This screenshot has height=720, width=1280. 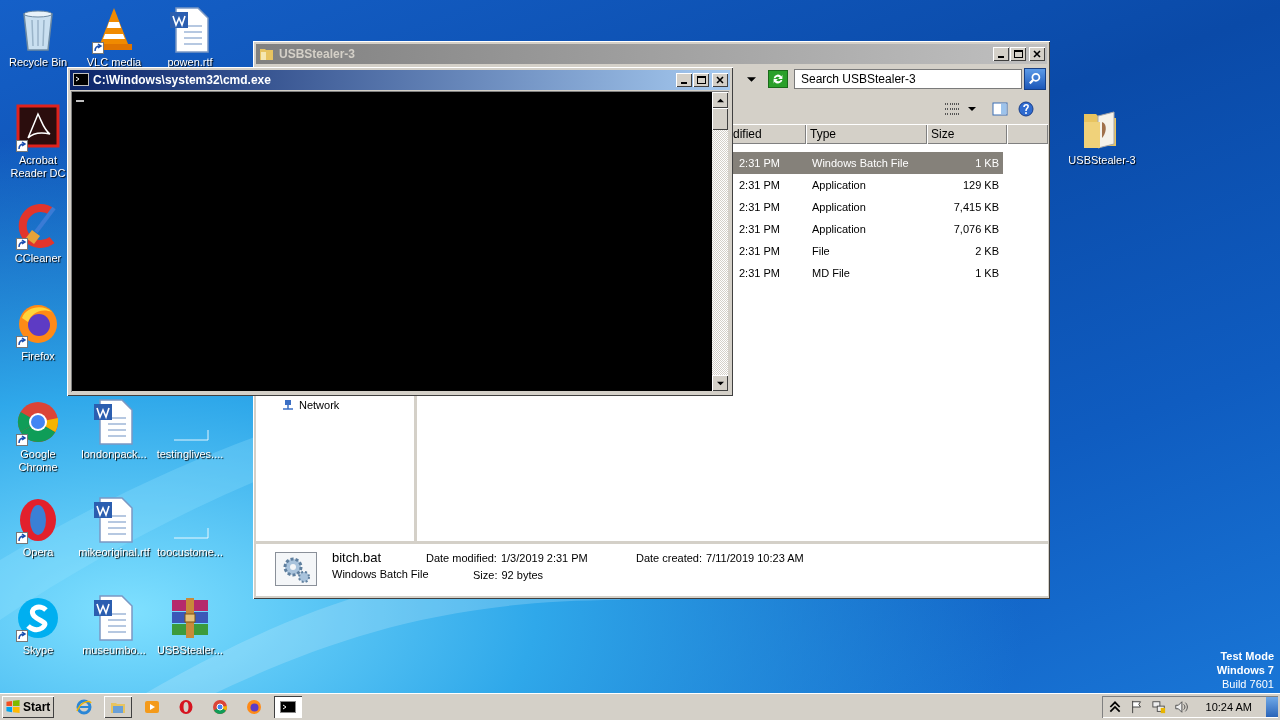 What do you see at coordinates (867, 273) in the screenshot?
I see `file-row: 2:31 PM MD File 1 KB` at bounding box center [867, 273].